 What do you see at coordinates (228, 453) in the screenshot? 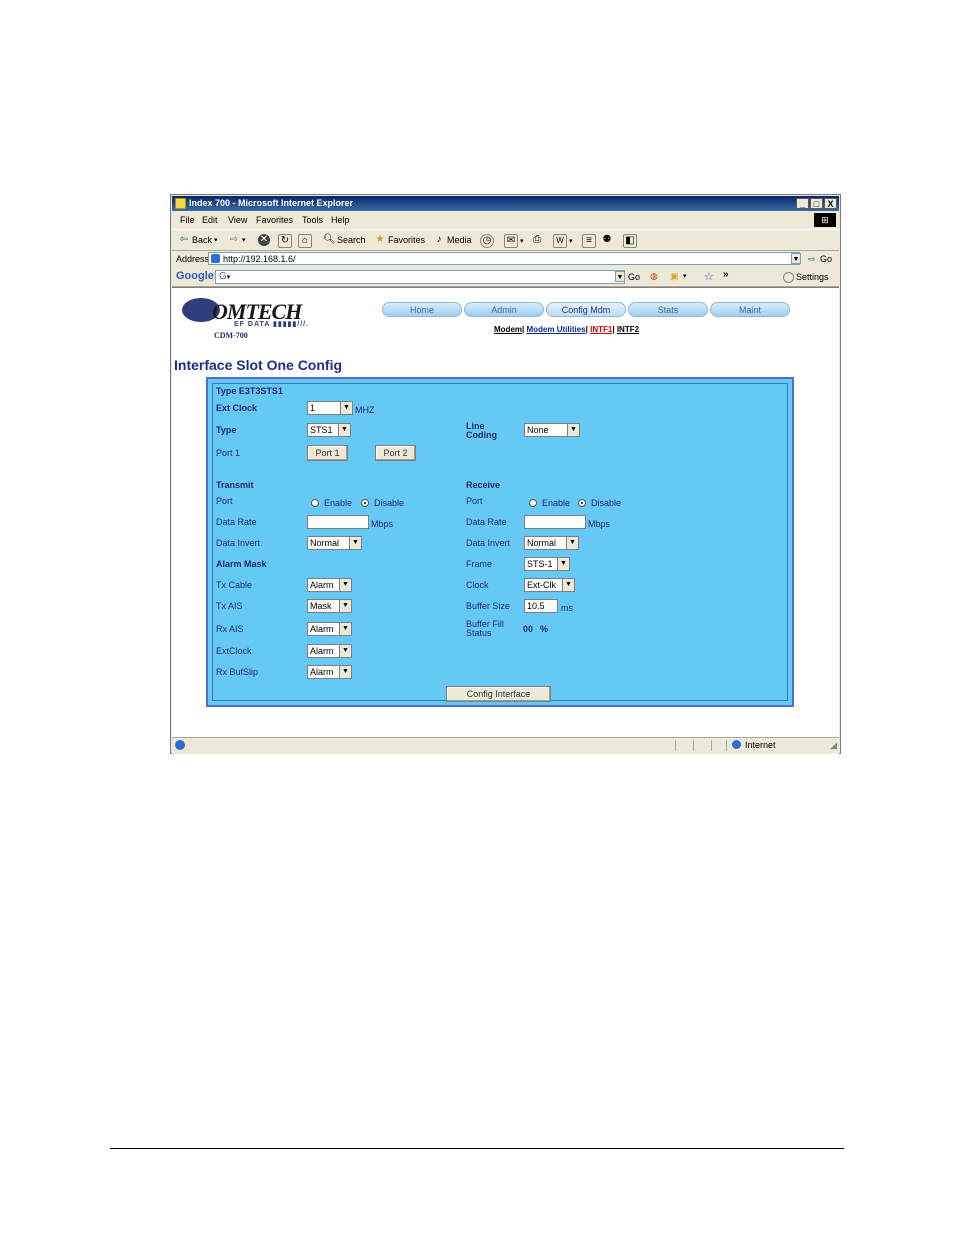
I see `port1-label: Port 1` at bounding box center [228, 453].